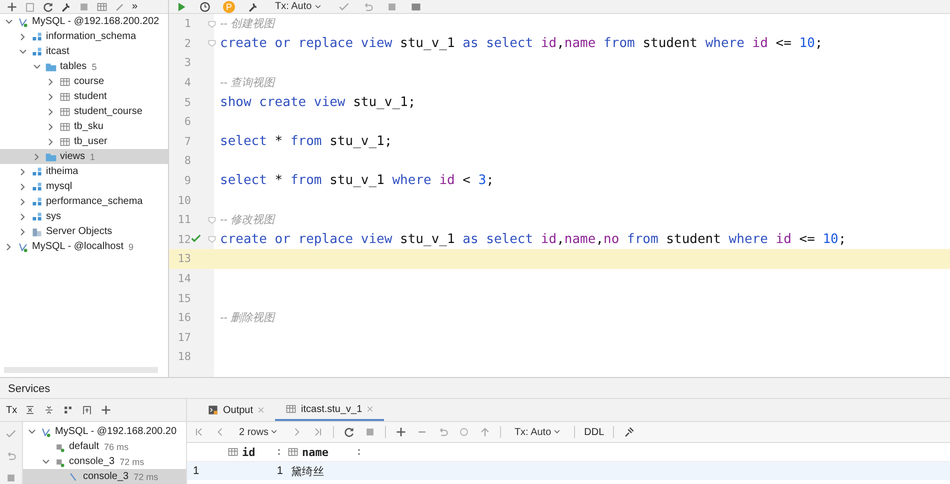 Image resolution: width=950 pixels, height=484 pixels. I want to click on toolbar-label: », so click(135, 6).